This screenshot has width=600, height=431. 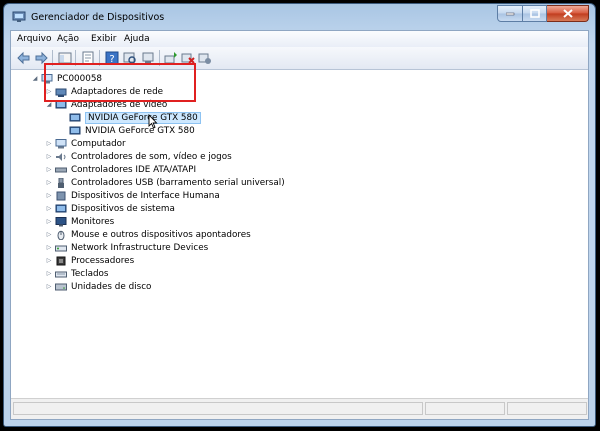 I want to click on hid-icon, so click(x=61, y=196).